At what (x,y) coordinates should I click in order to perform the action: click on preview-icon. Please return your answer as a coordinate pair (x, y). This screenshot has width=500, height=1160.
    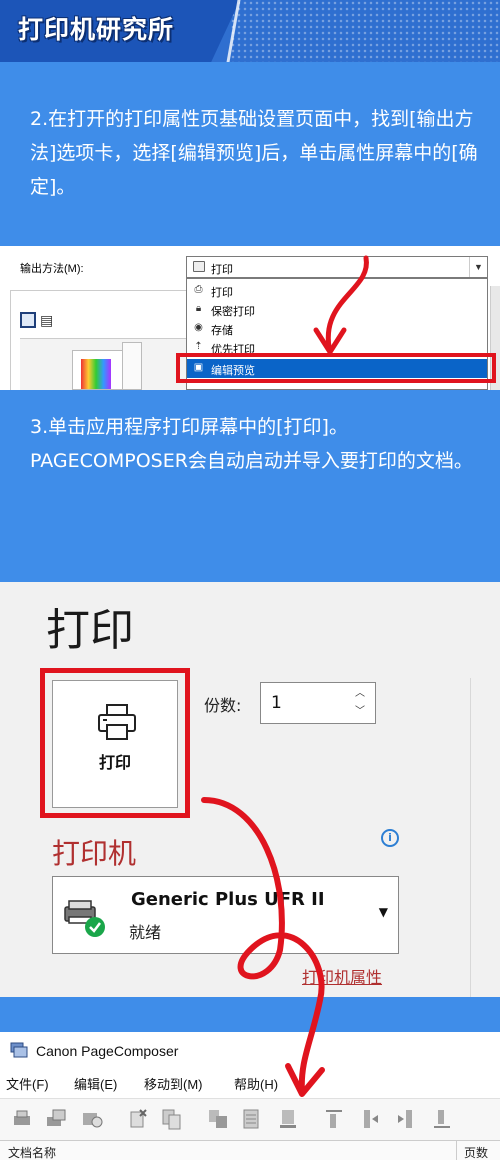
    Looking at the image, I should click on (92, 1119).